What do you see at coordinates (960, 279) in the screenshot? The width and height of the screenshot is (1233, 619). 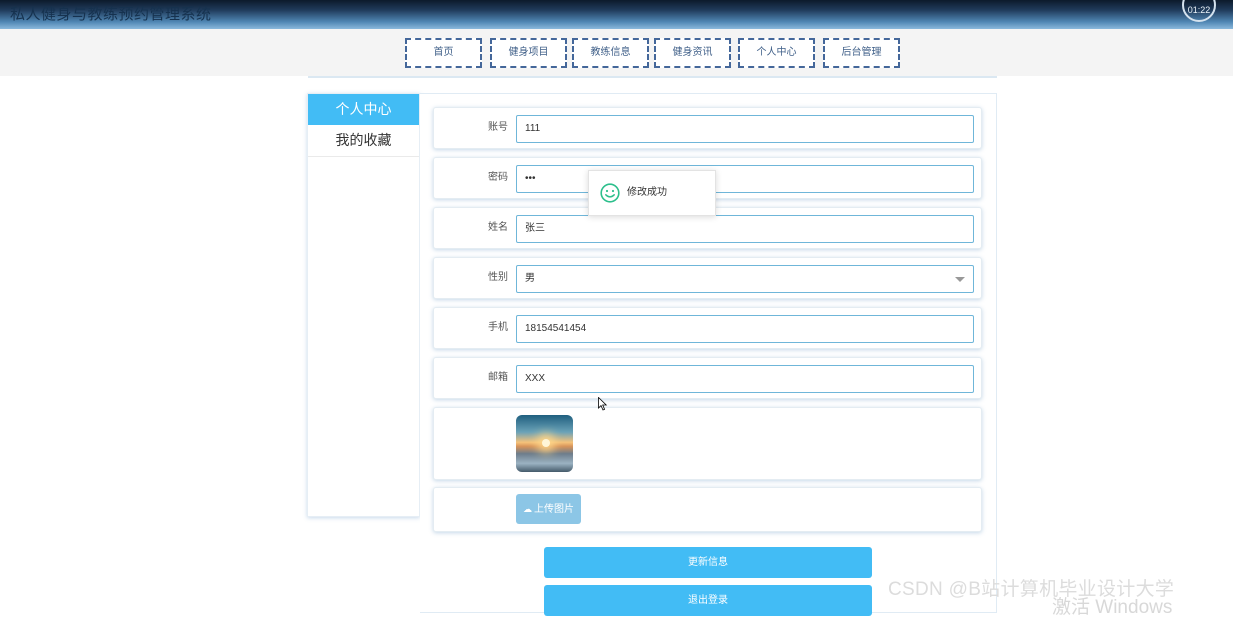 I see `chevron-down-icon` at bounding box center [960, 279].